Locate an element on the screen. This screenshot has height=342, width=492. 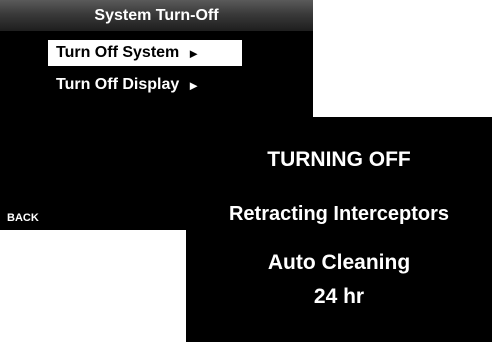
menu-item-turn-off-system: Turn Off System ► is located at coordinates (145, 53).